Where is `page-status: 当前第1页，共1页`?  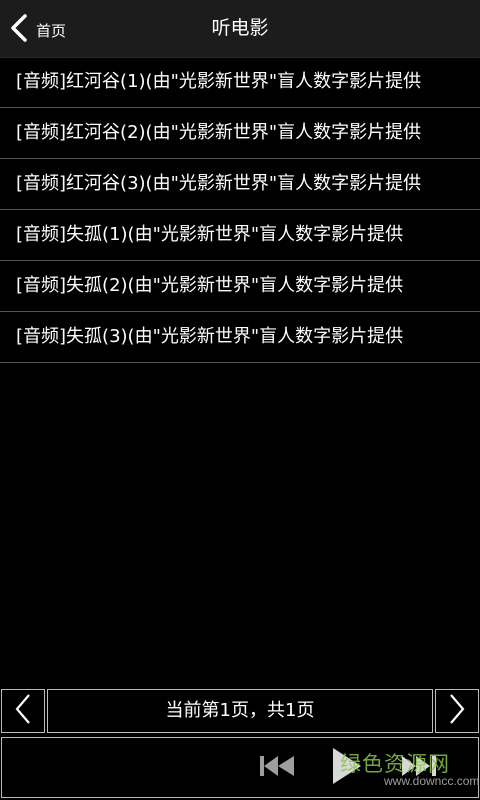 page-status: 当前第1页，共1页 is located at coordinates (240, 711).